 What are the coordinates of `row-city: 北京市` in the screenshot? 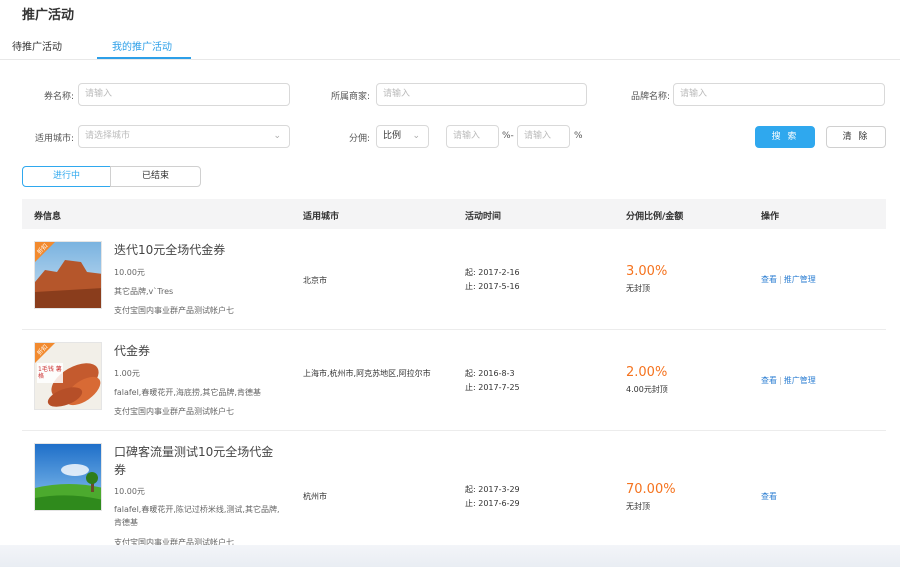 It's located at (315, 280).